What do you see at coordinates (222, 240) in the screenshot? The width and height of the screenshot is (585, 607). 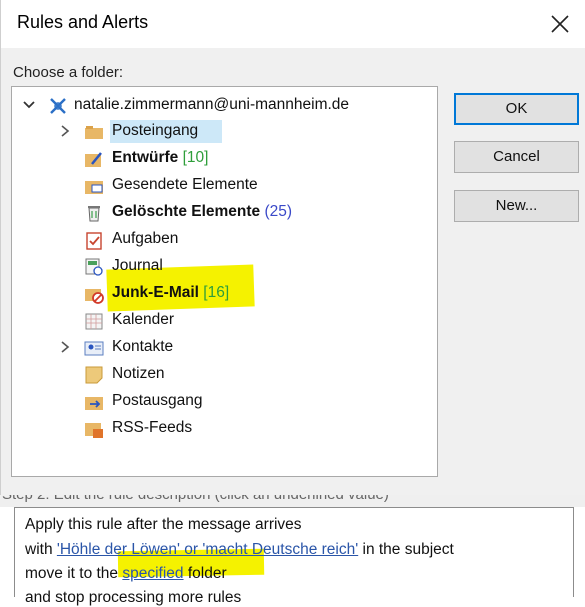 I see `tree-item-aufgaben: Aufgaben` at bounding box center [222, 240].